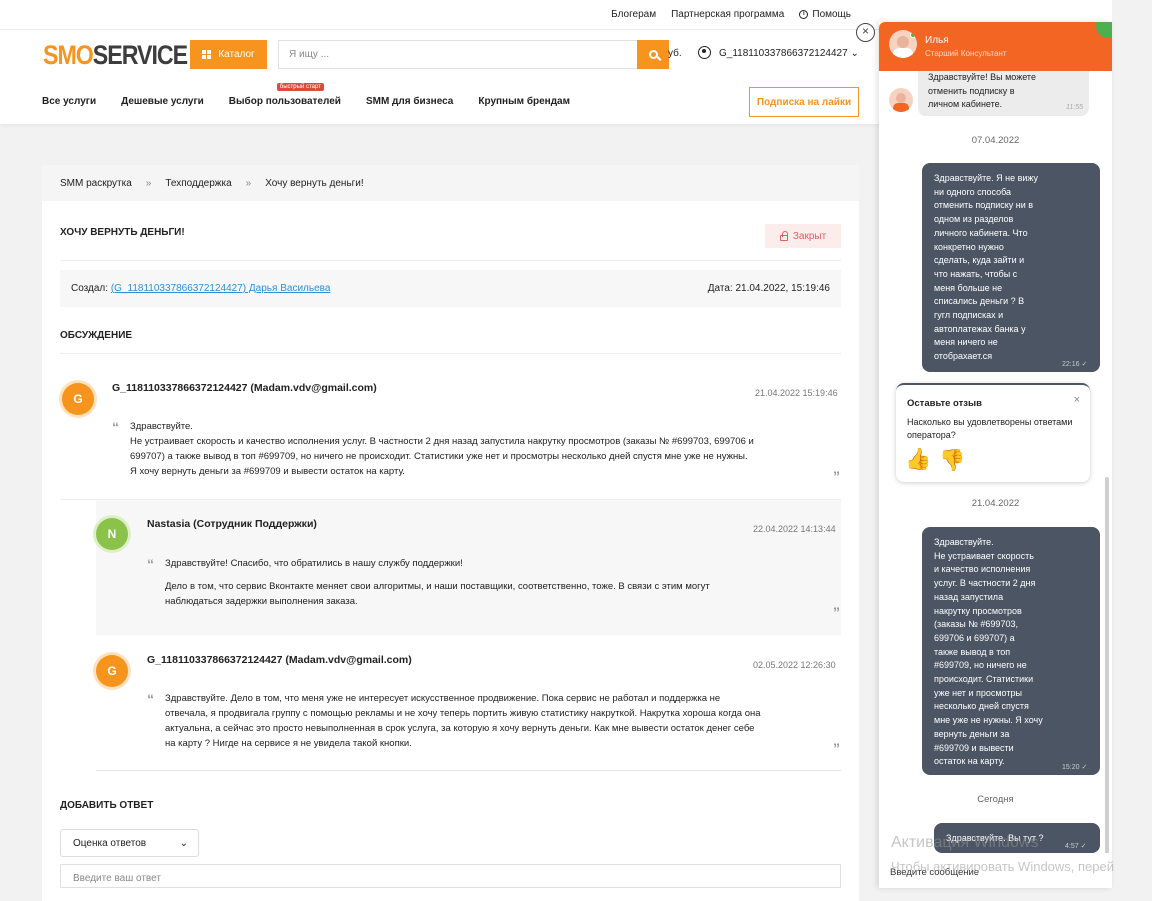 This screenshot has height=901, width=1152. Describe the element at coordinates (973, 191) in the screenshot. I see `chat-line: ни одного способа` at that location.